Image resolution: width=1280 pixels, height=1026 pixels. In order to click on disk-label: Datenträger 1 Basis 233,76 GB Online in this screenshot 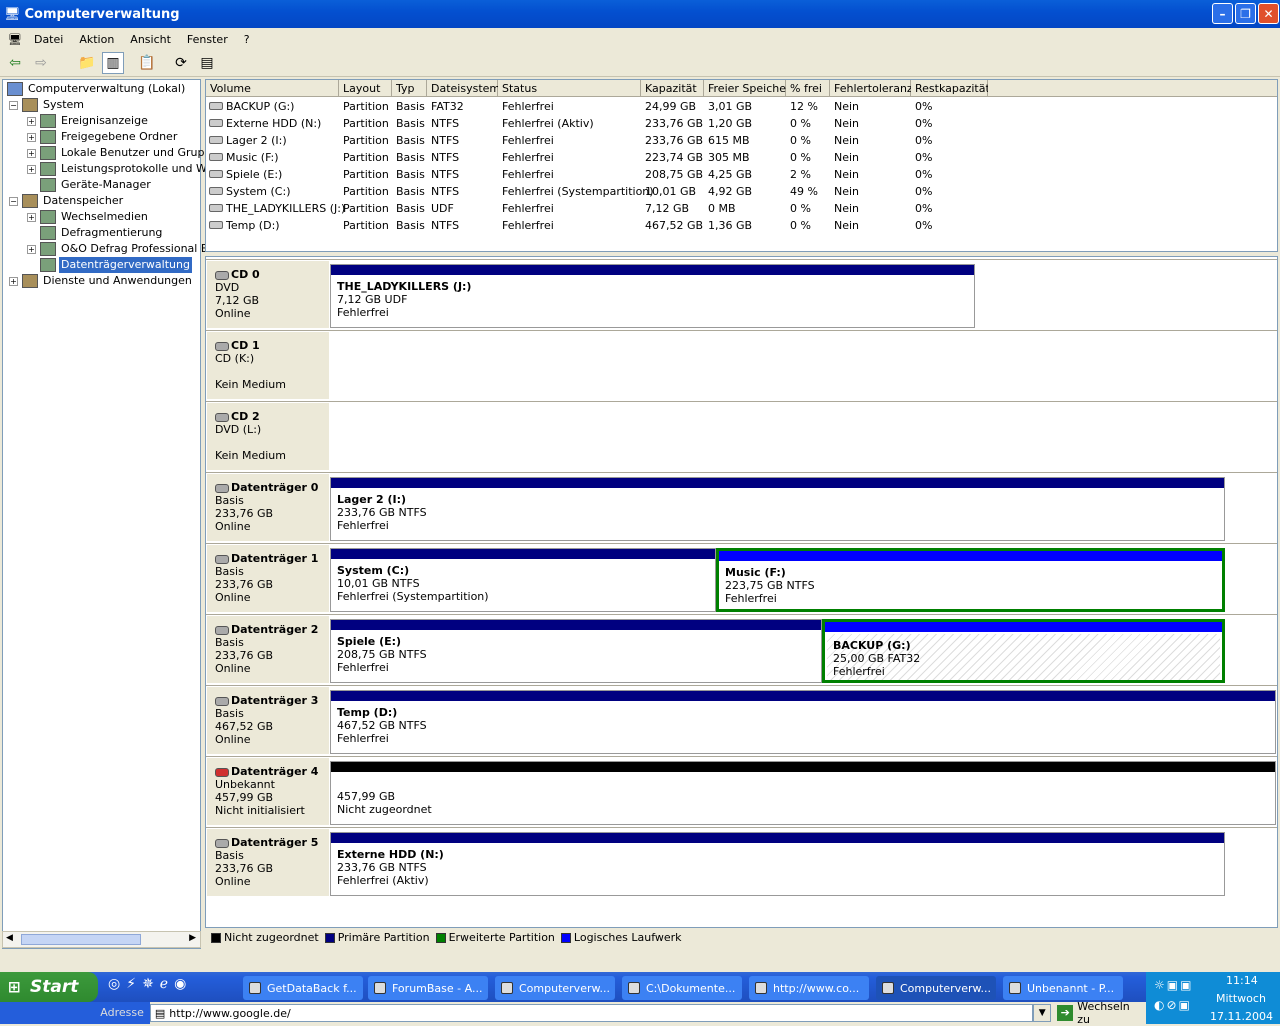, I will do `click(268, 578)`.